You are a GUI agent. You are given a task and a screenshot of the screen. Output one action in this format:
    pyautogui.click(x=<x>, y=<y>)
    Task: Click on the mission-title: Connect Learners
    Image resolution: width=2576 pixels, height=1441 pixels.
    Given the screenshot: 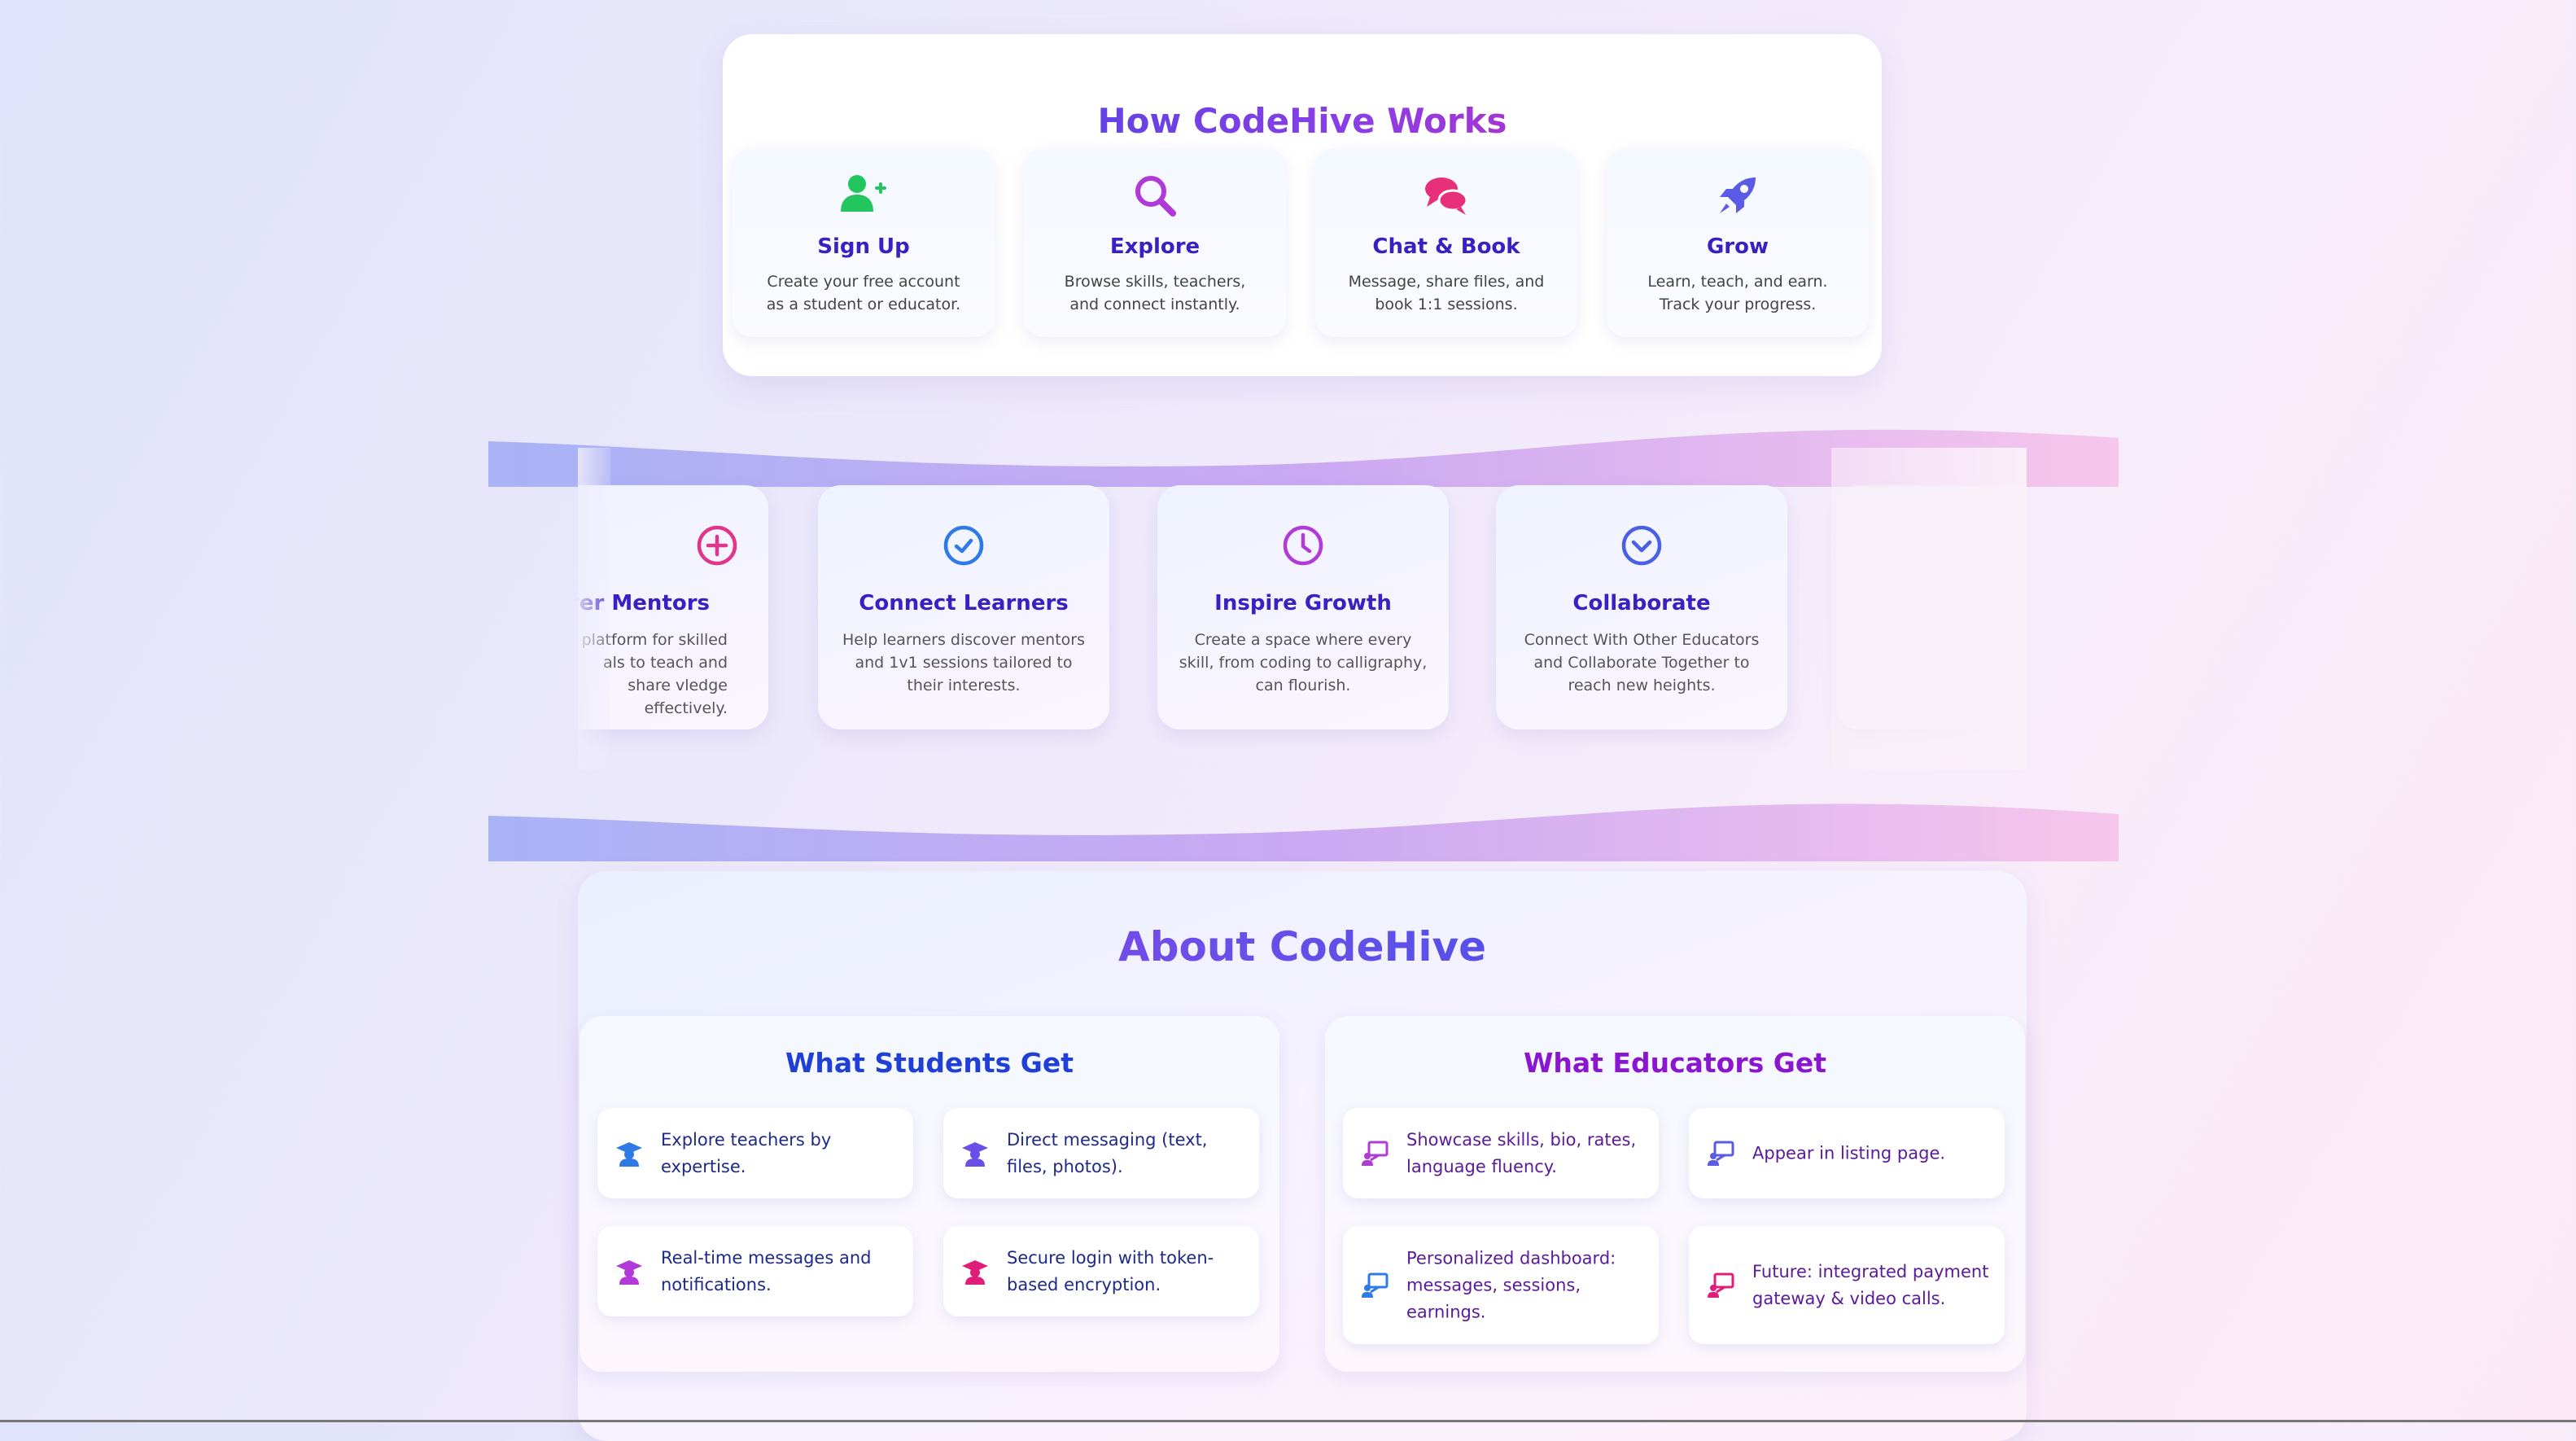 What is the action you would take?
    pyautogui.click(x=964, y=603)
    